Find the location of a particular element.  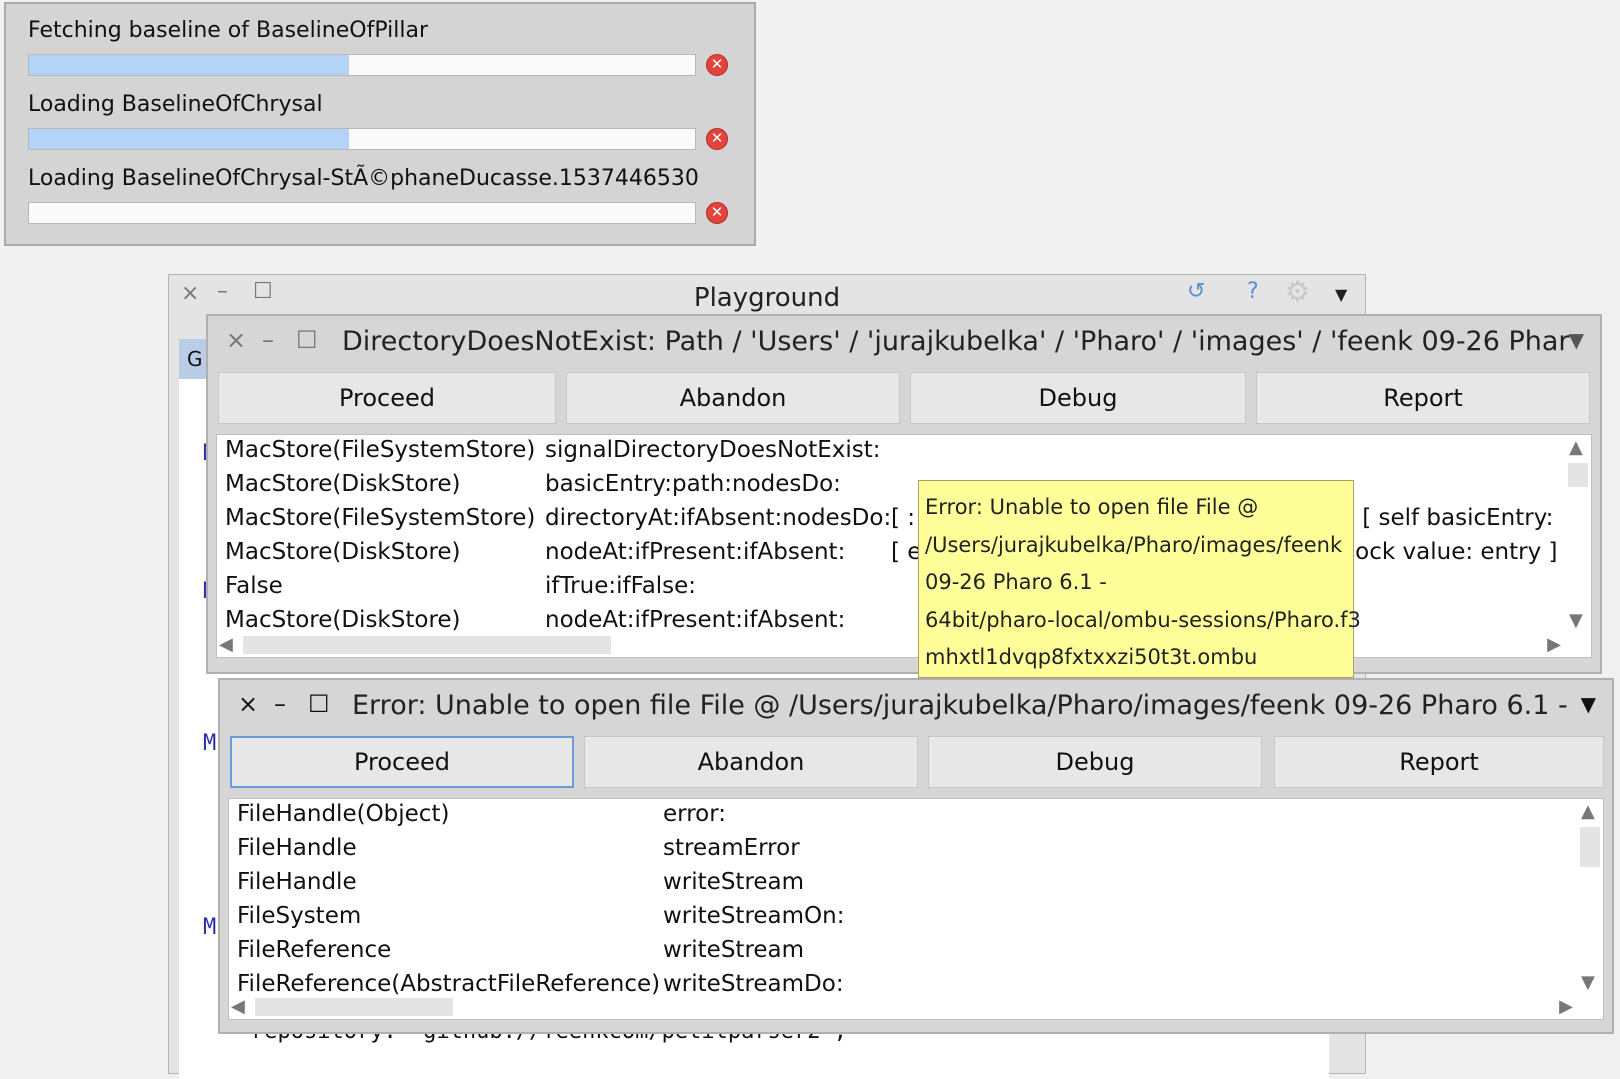

stack-class: FileReference(AbstractFileReference) is located at coordinates (449, 984).